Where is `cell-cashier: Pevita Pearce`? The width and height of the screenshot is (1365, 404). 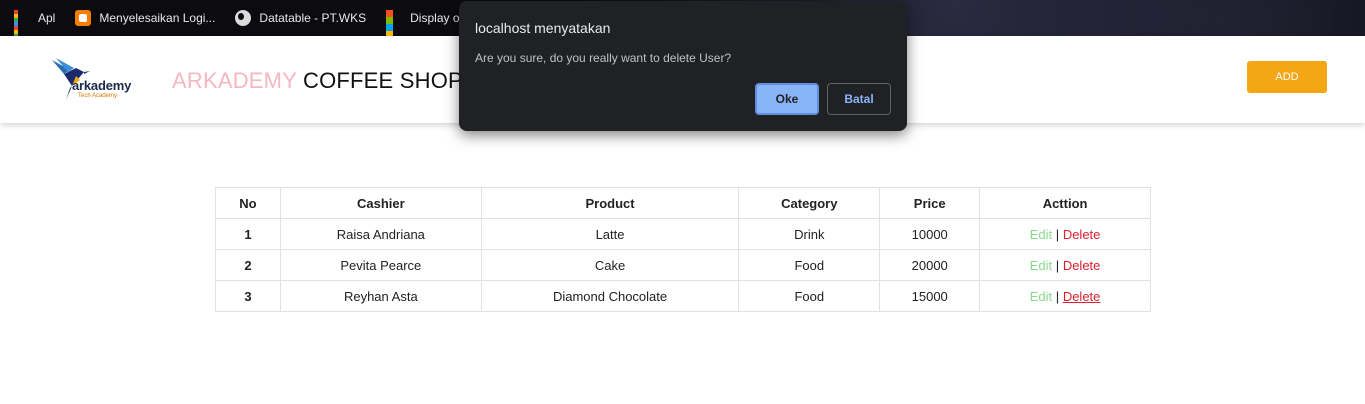
cell-cashier: Pevita Pearce is located at coordinates (380, 265).